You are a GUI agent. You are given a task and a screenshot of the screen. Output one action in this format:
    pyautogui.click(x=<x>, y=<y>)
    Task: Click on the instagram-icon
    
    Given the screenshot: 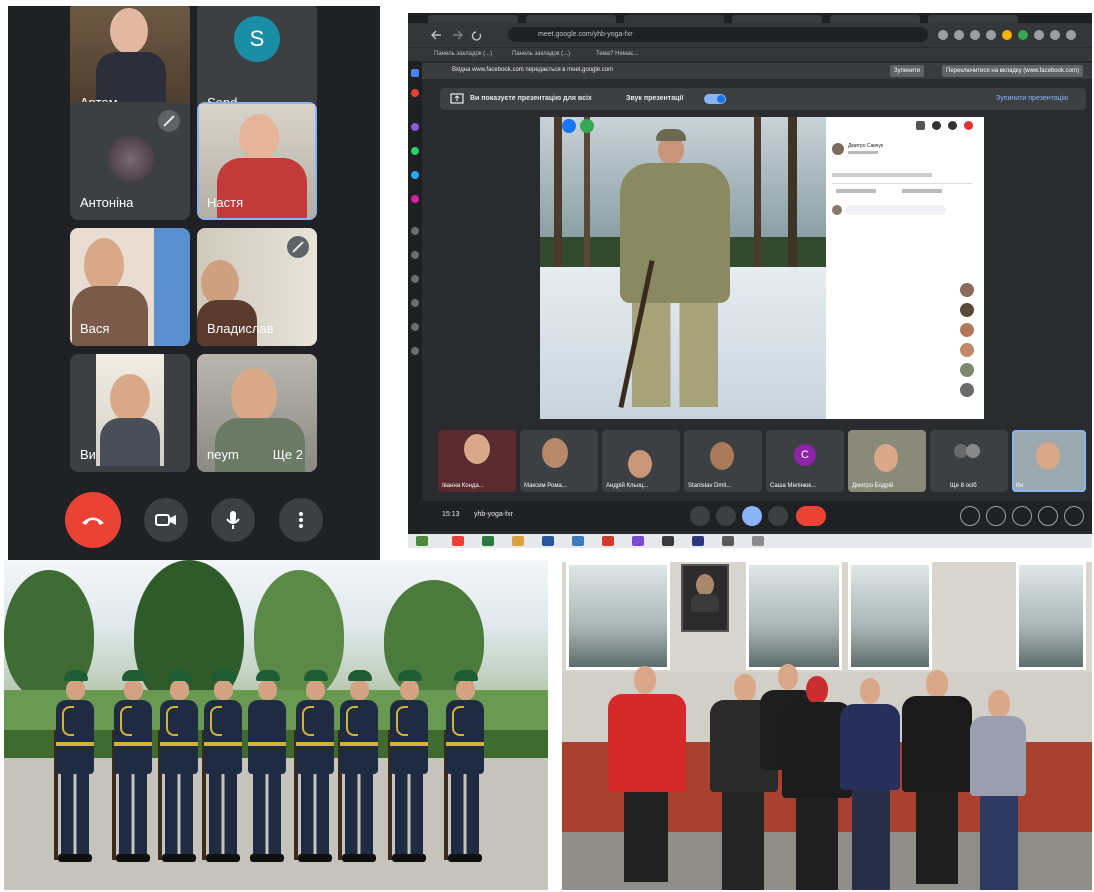 What is the action you would take?
    pyautogui.click(x=415, y=199)
    